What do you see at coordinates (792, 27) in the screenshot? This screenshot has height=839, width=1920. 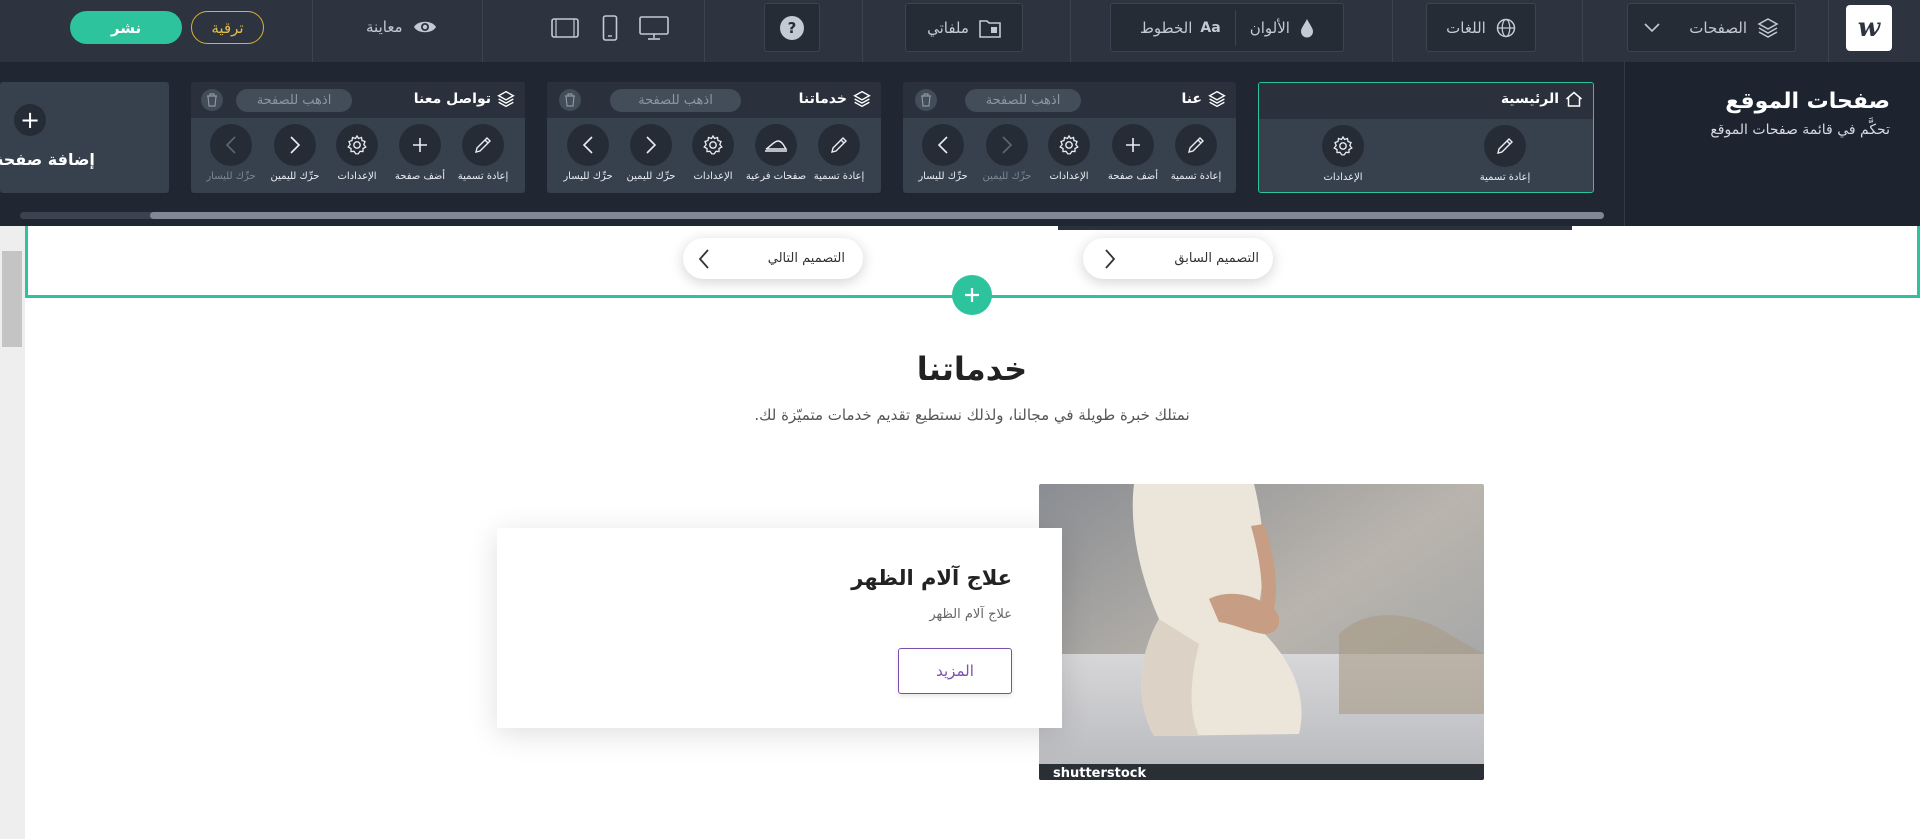 I see `help-button: ?` at bounding box center [792, 27].